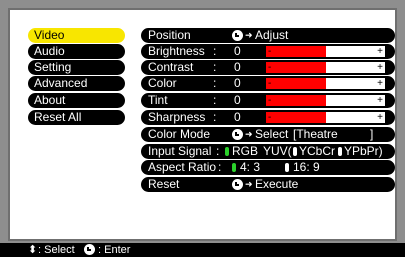 The height and width of the screenshot is (257, 405). I want to click on row-contrast: Contrast : 0 - +, so click(268, 67).